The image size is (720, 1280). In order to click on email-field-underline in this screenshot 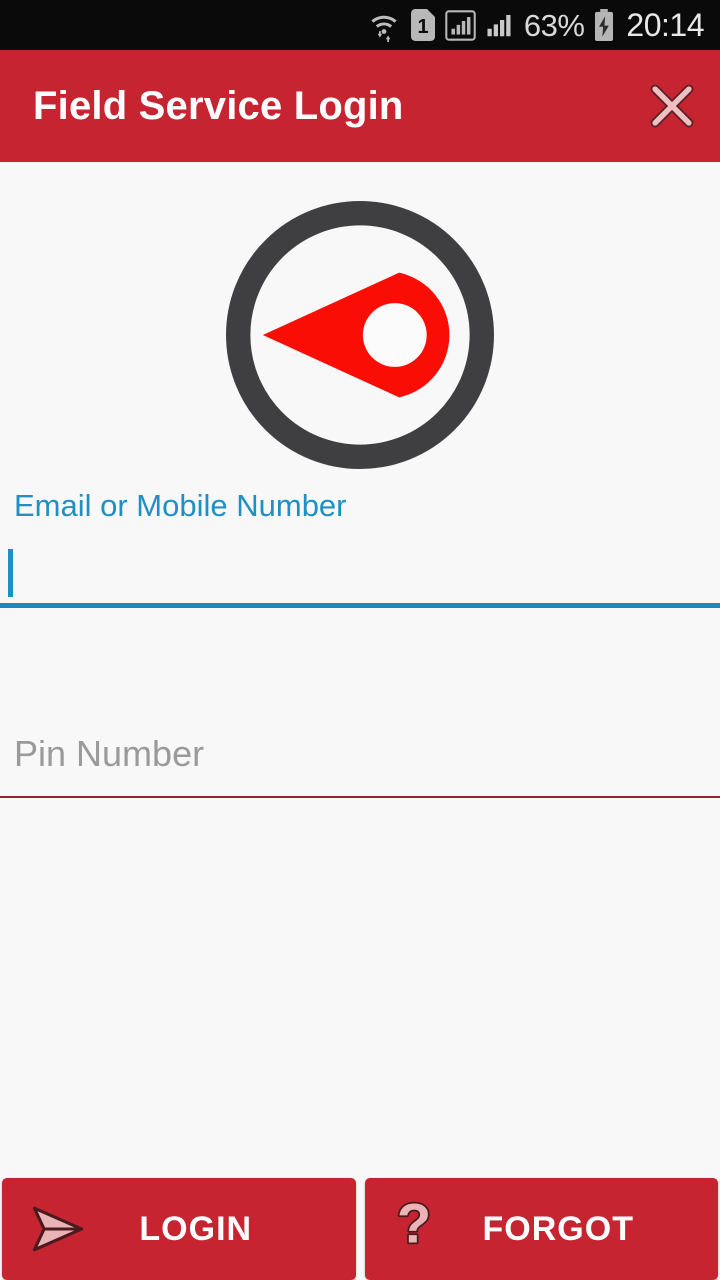, I will do `click(360, 605)`.